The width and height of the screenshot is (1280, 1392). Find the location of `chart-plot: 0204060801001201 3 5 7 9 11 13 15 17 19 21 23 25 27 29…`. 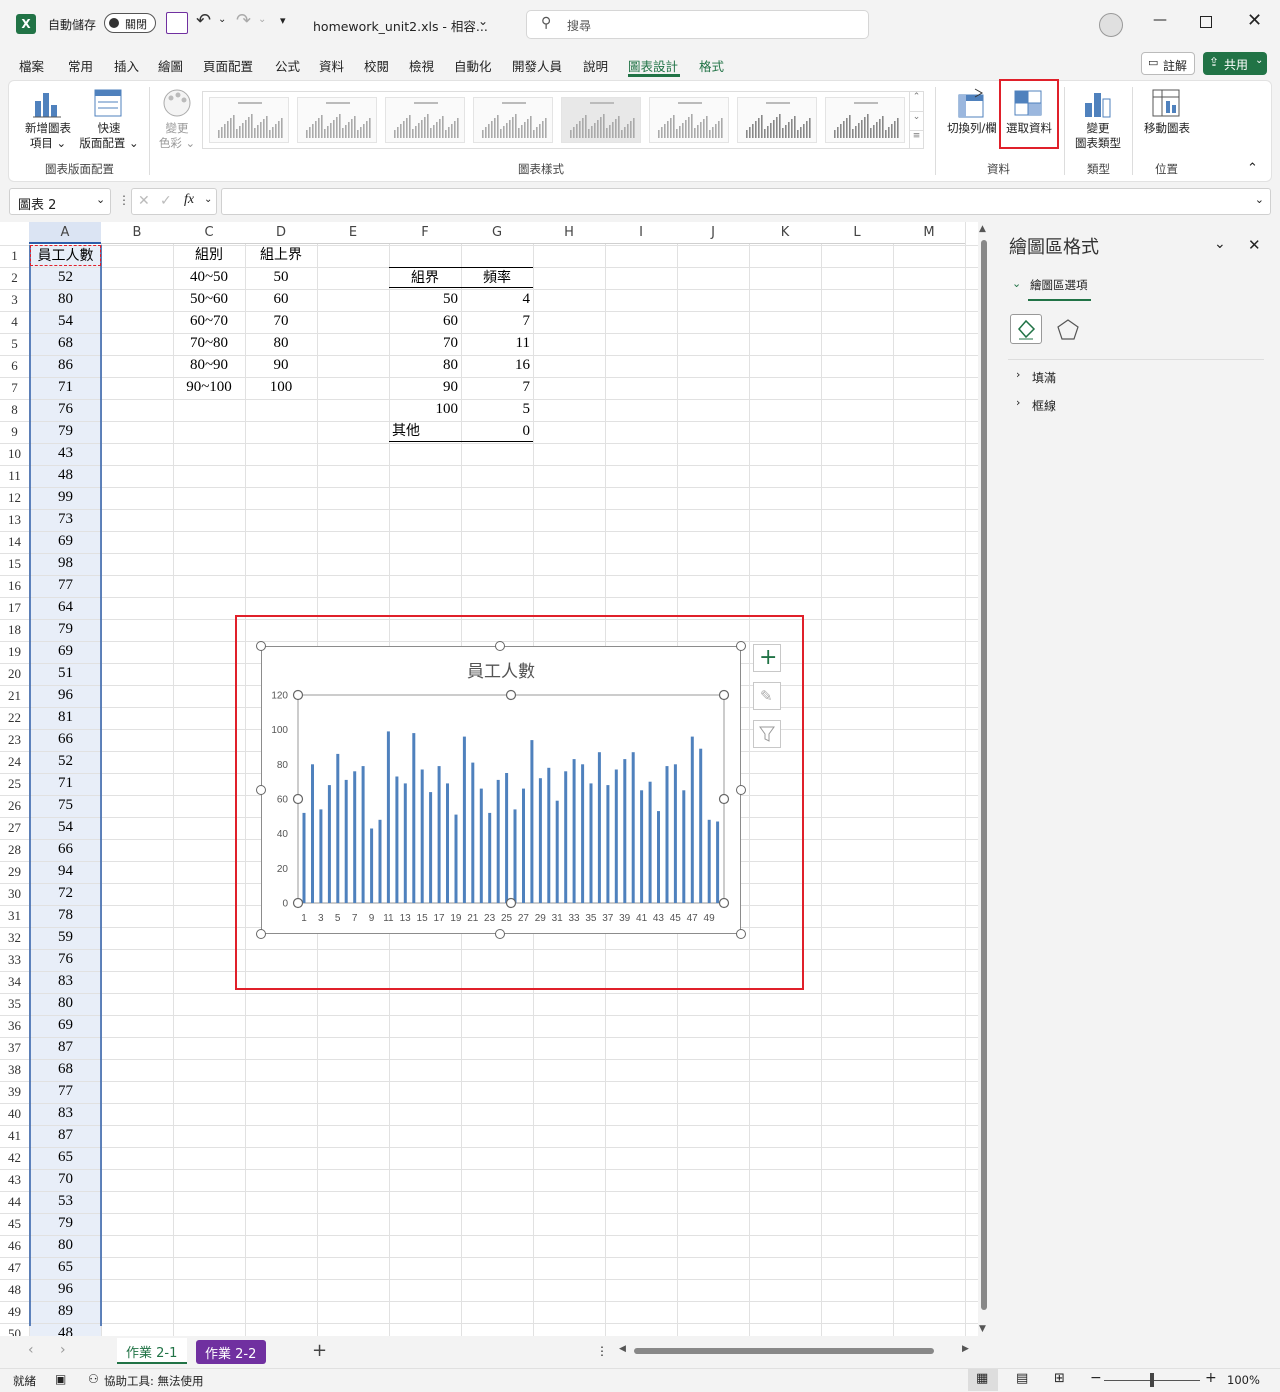

chart-plot: 0204060801001201 3 5 7 9 11 13 15 17 19 21 23 25 27 29… is located at coordinates (501, 790).